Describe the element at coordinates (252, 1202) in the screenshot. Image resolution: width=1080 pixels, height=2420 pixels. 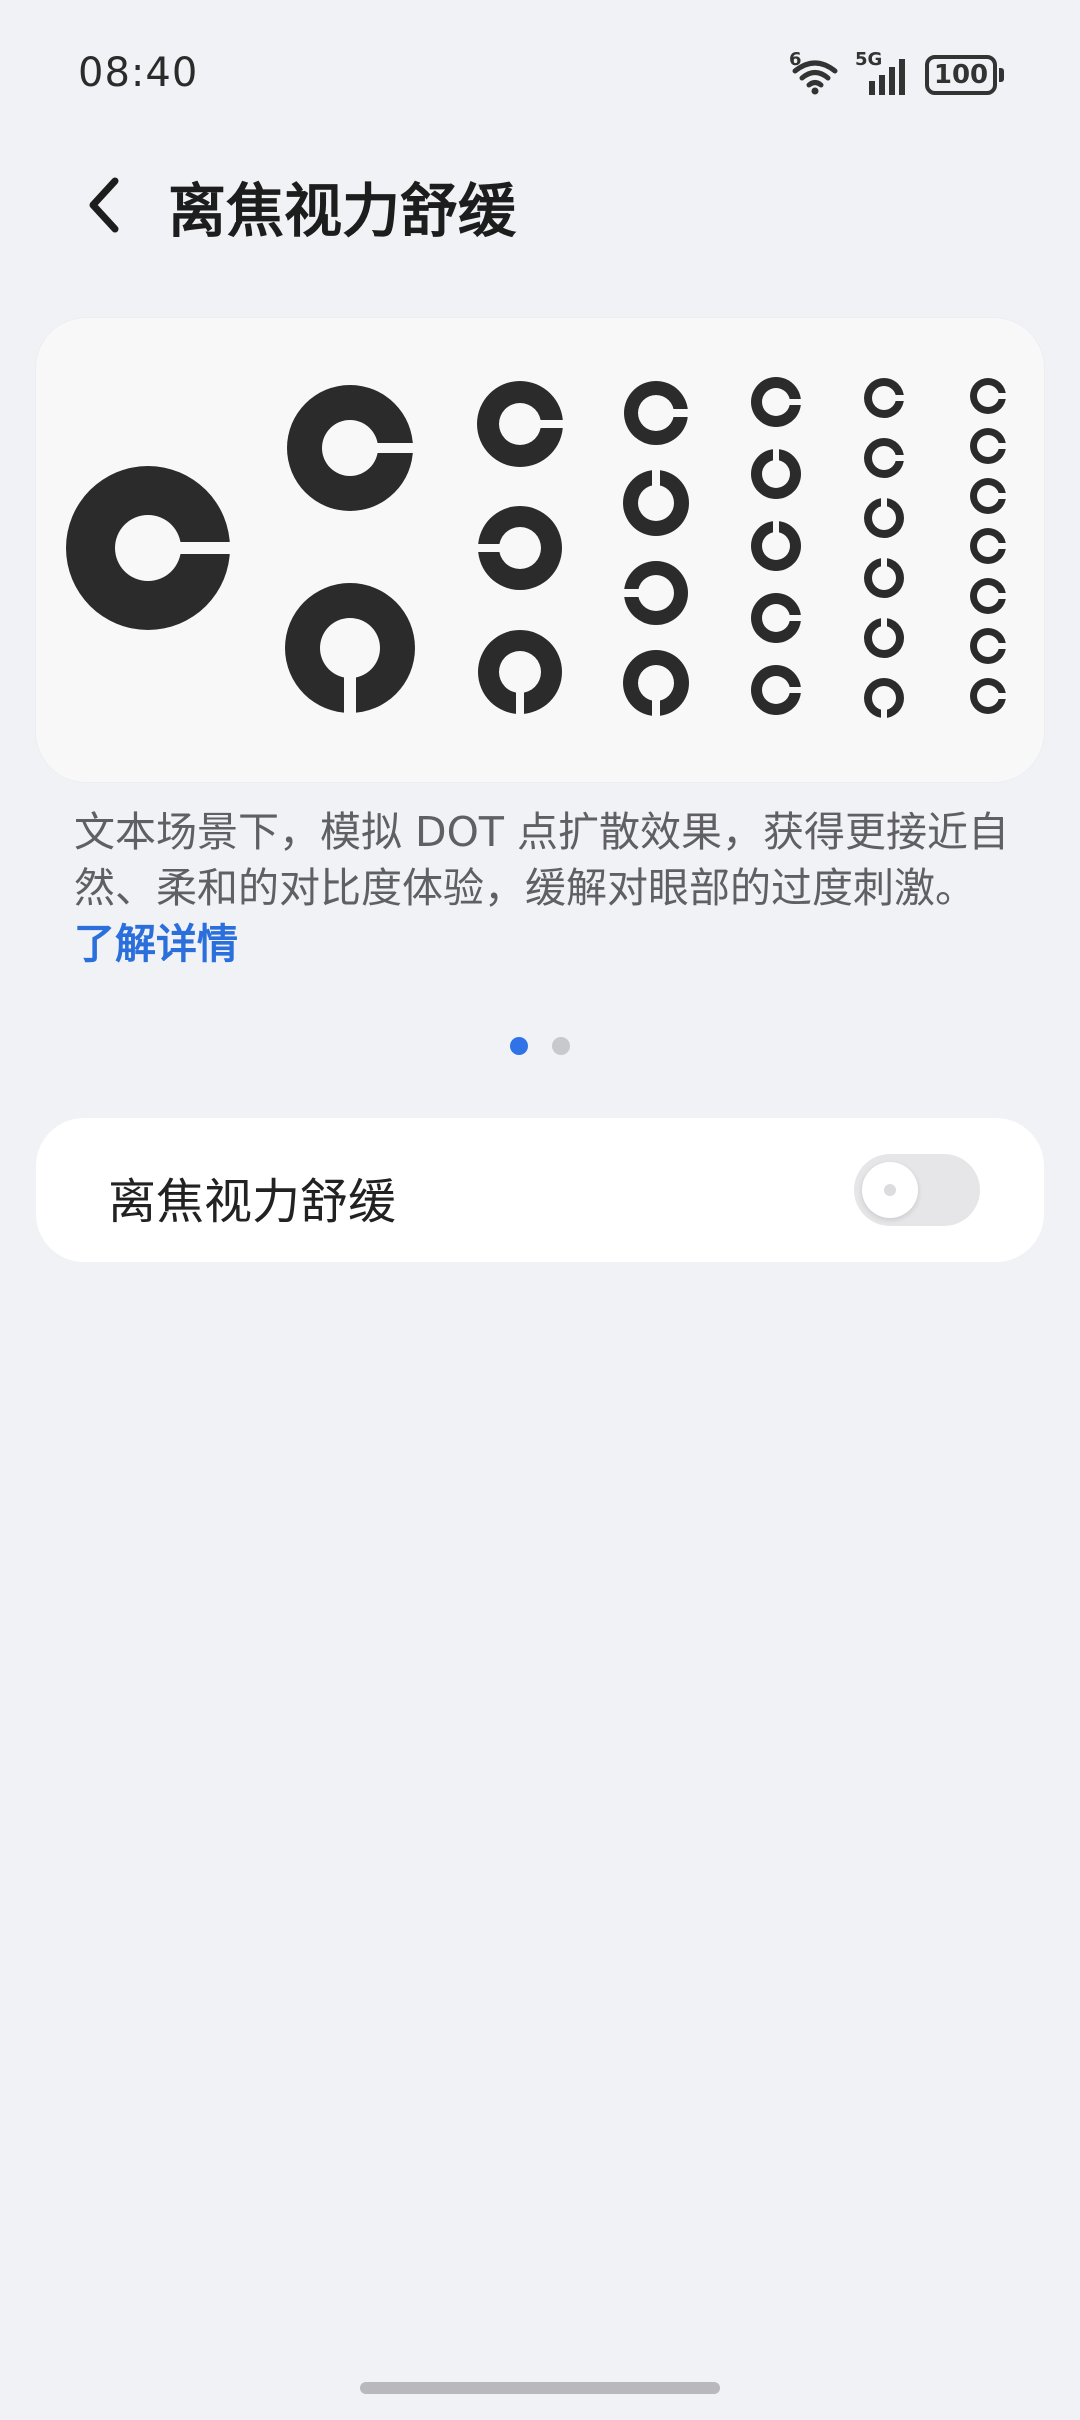
I see `setting-label: 离焦视力舒缓` at that location.